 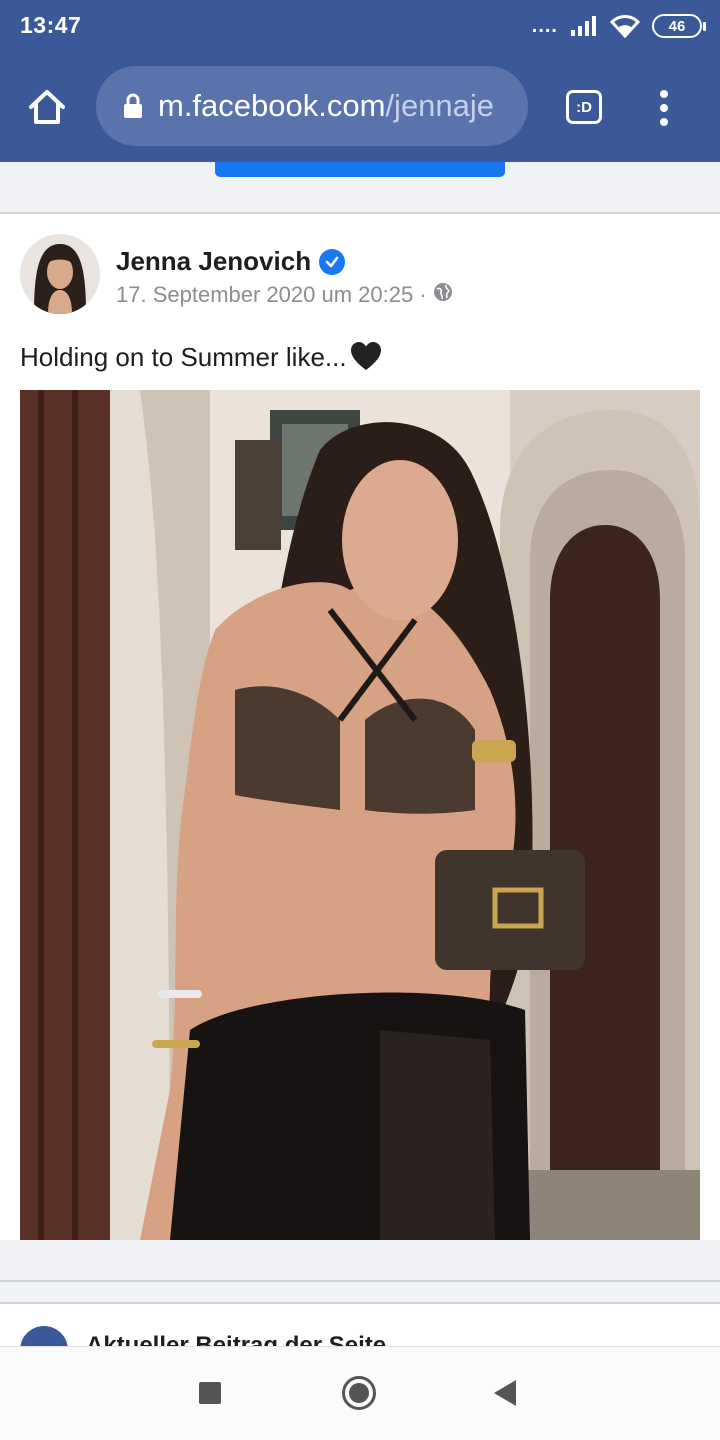 What do you see at coordinates (210, 1393) in the screenshot?
I see `recents-icon` at bounding box center [210, 1393].